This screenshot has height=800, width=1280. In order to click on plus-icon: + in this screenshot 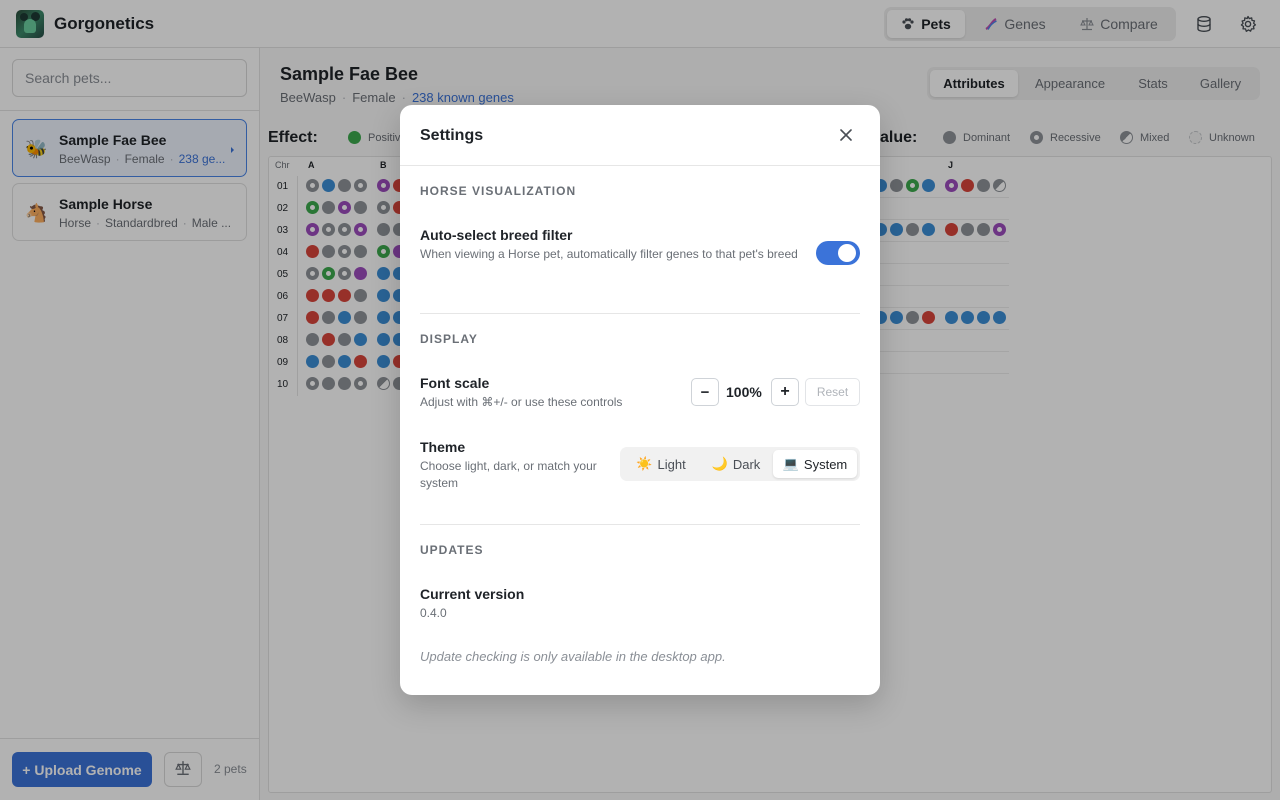, I will do `click(785, 391)`.